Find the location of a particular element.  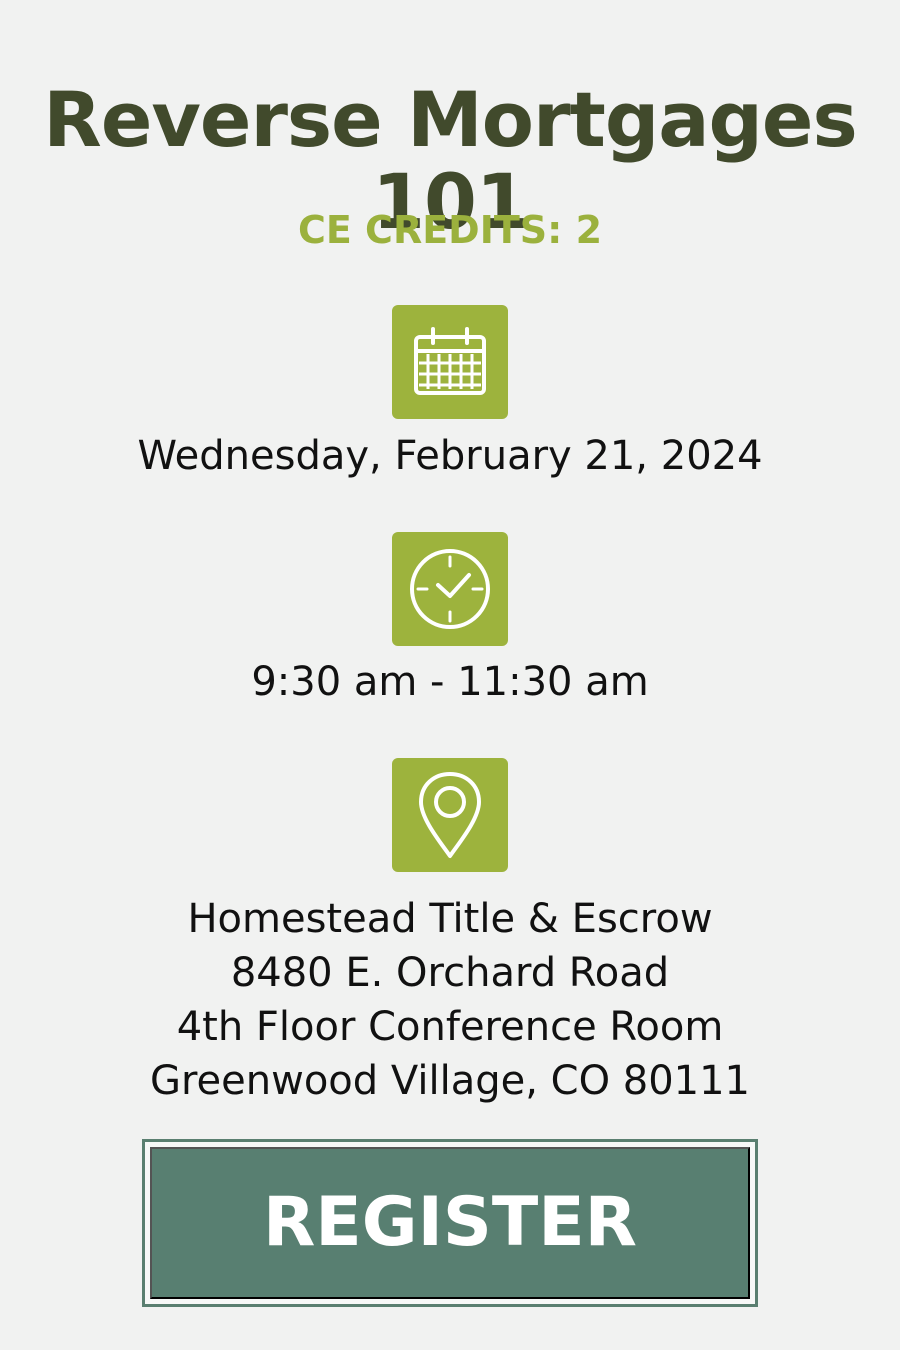

location-line-2: 8480 E. Orchard Road is located at coordinates (450, 973).